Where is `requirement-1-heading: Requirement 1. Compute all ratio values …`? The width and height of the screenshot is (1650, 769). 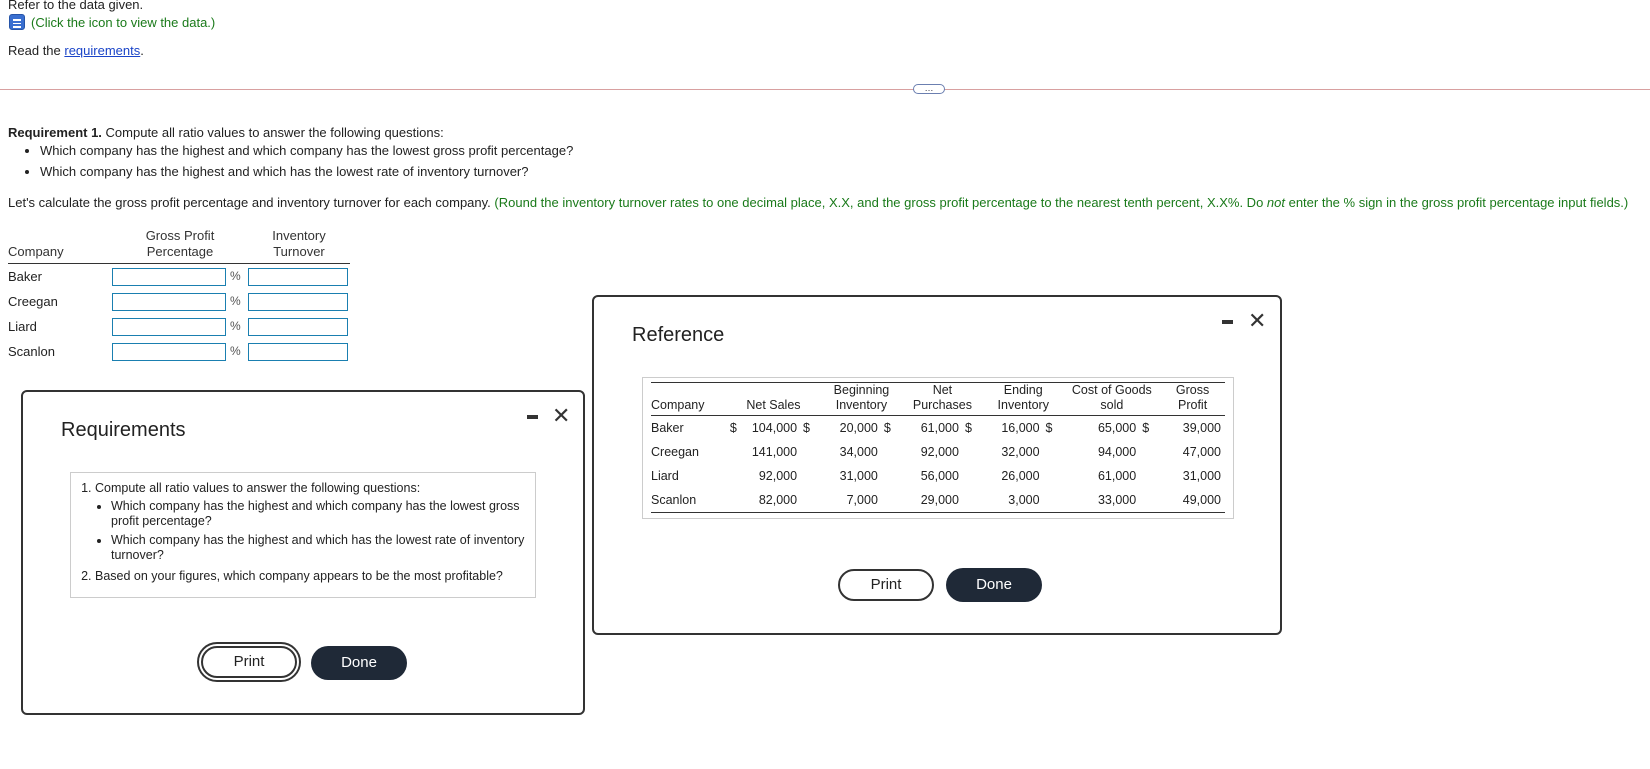
requirement-1-heading: Requirement 1. Compute all ratio values … is located at coordinates (226, 132).